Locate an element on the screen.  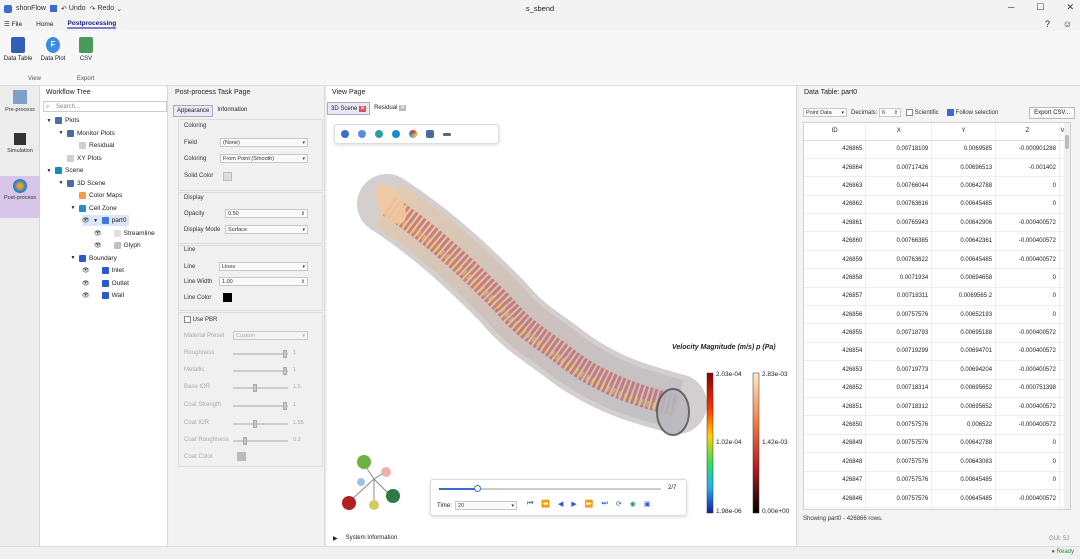
view-orientation-triad is located at coordinates (371, 482).